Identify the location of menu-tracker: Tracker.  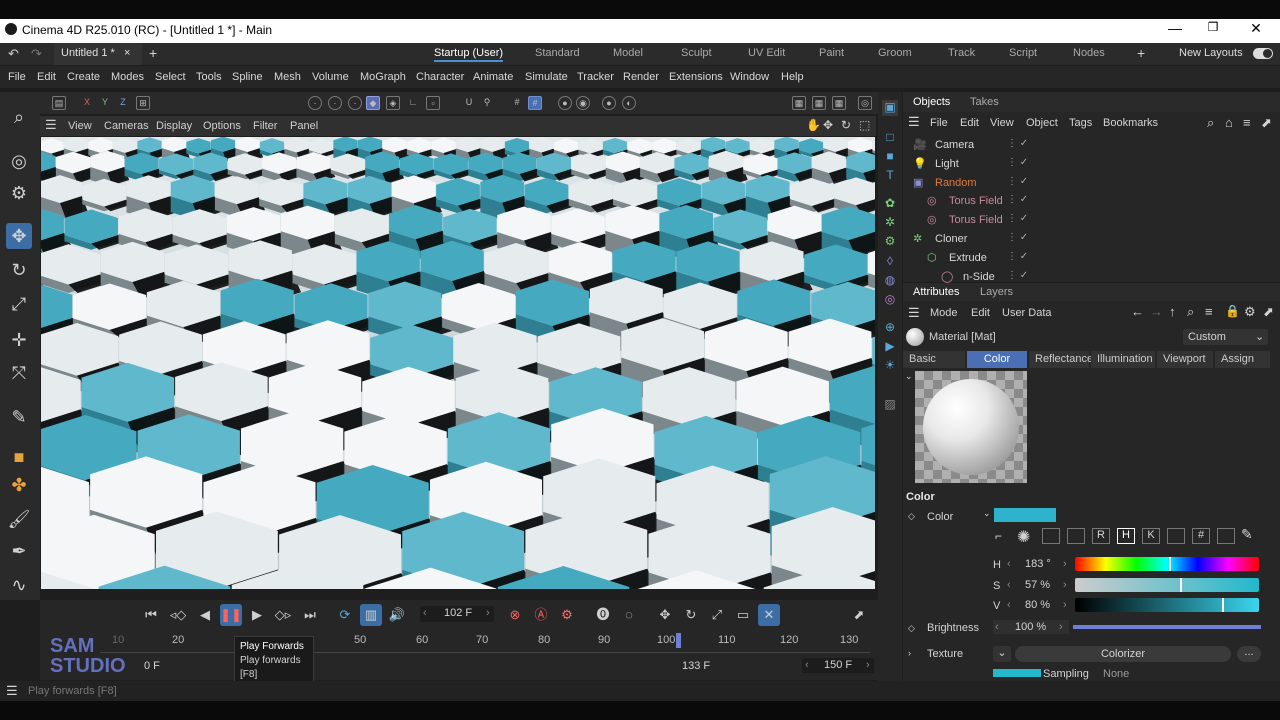
(595, 77).